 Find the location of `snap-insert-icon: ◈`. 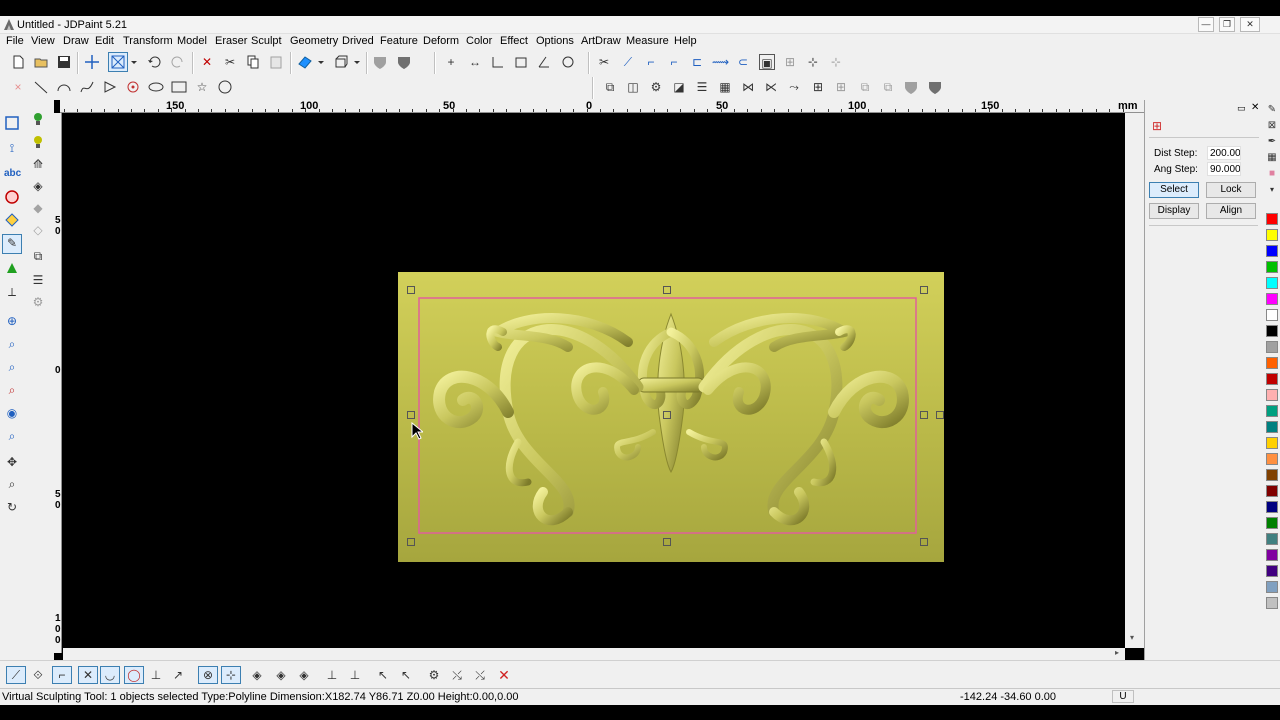

snap-insert-icon: ◈ is located at coordinates (281, 675).